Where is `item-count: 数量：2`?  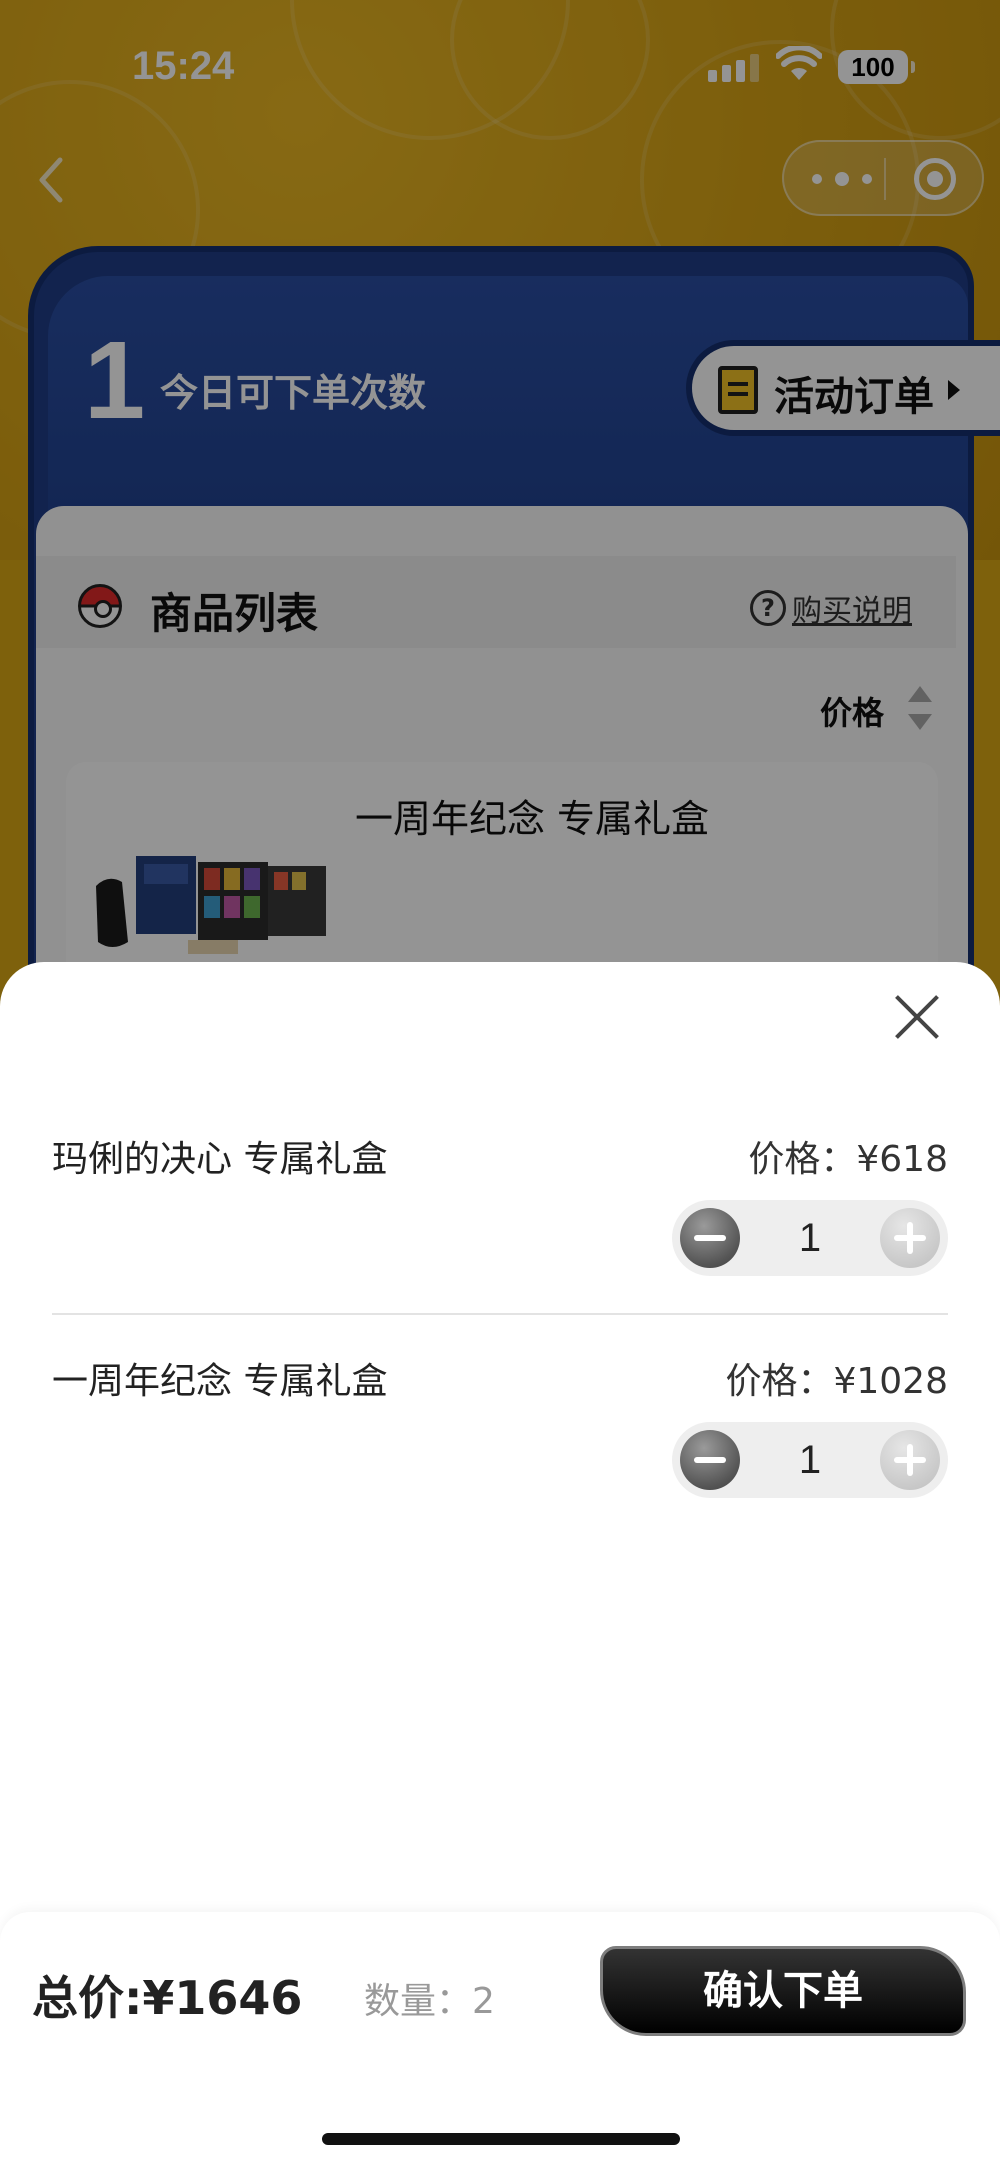 item-count: 数量：2 is located at coordinates (429, 2001).